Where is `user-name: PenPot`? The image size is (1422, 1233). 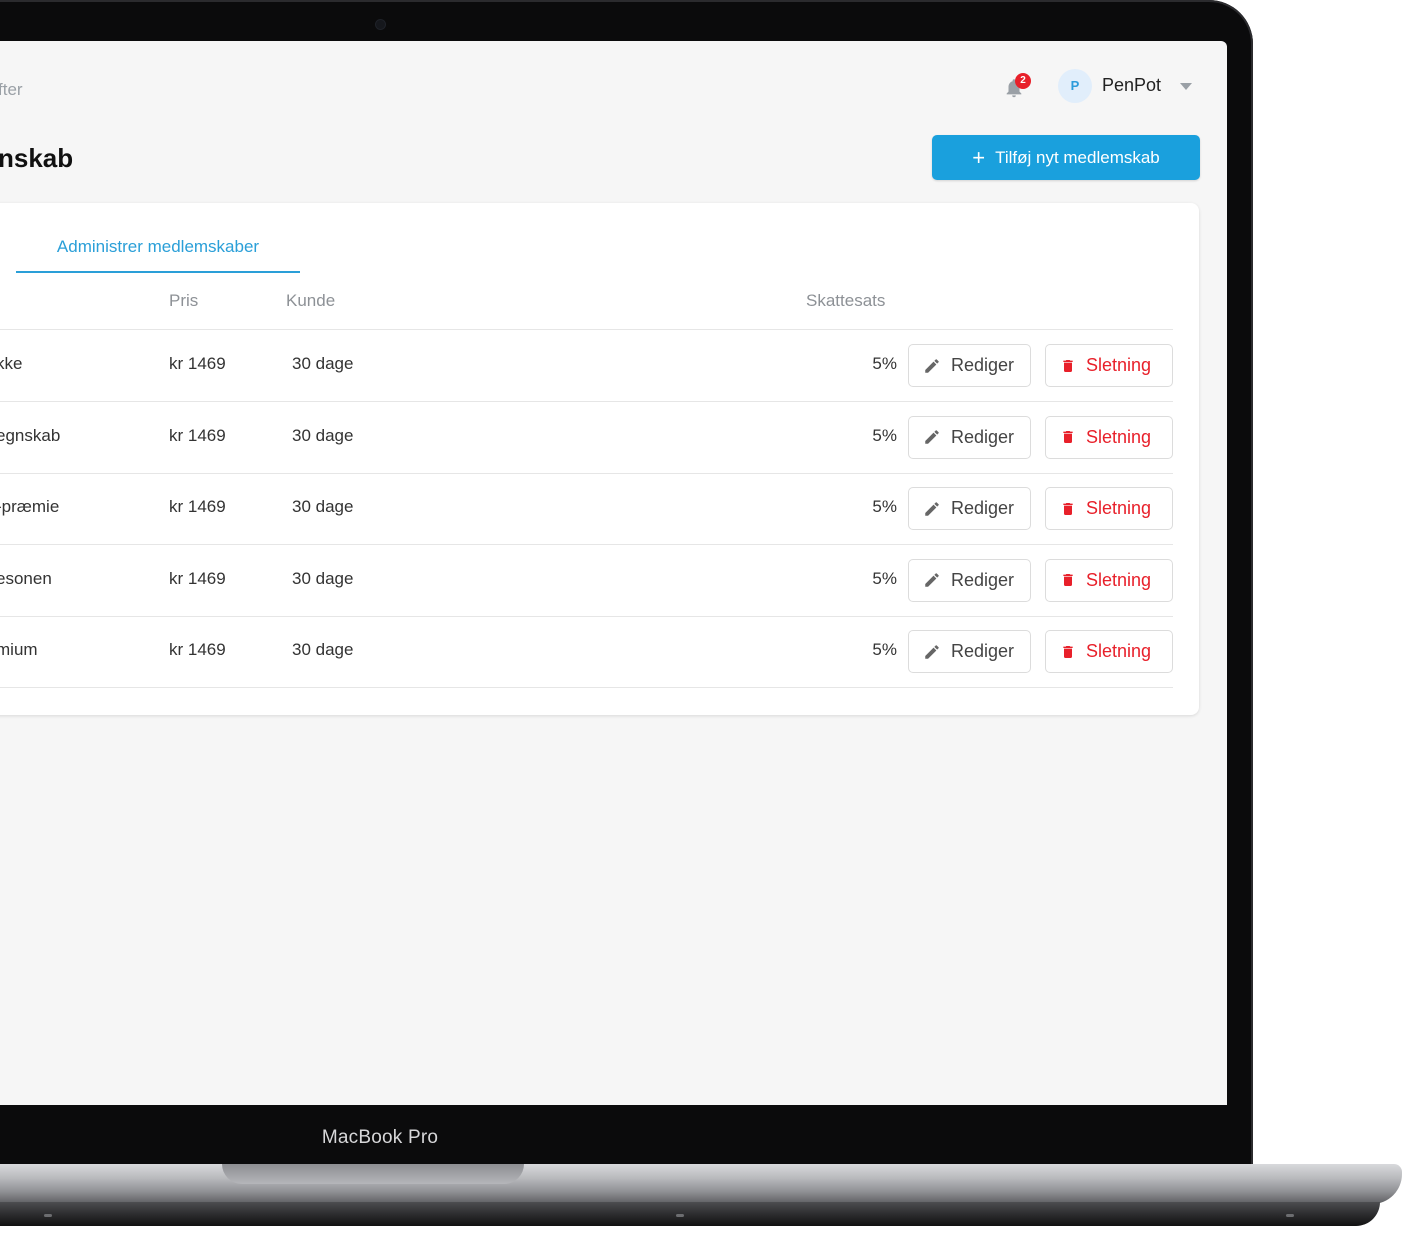 user-name: PenPot is located at coordinates (1131, 85).